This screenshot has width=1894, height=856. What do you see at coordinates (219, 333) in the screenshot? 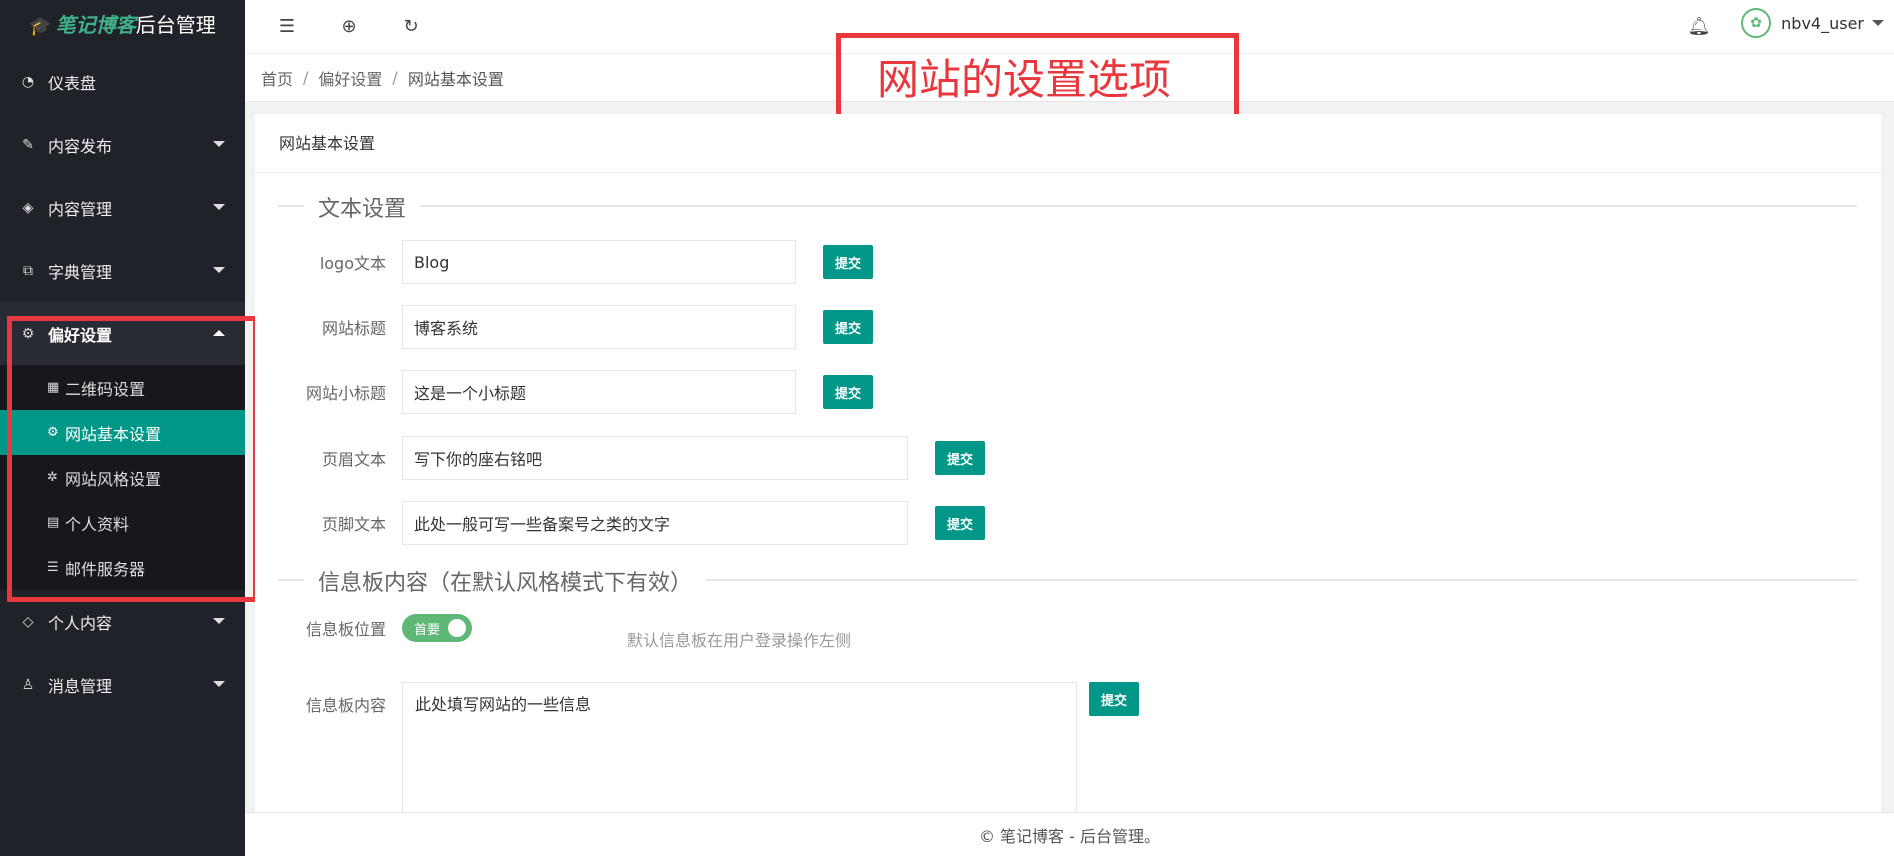
I see `chevron-up-icon` at bounding box center [219, 333].